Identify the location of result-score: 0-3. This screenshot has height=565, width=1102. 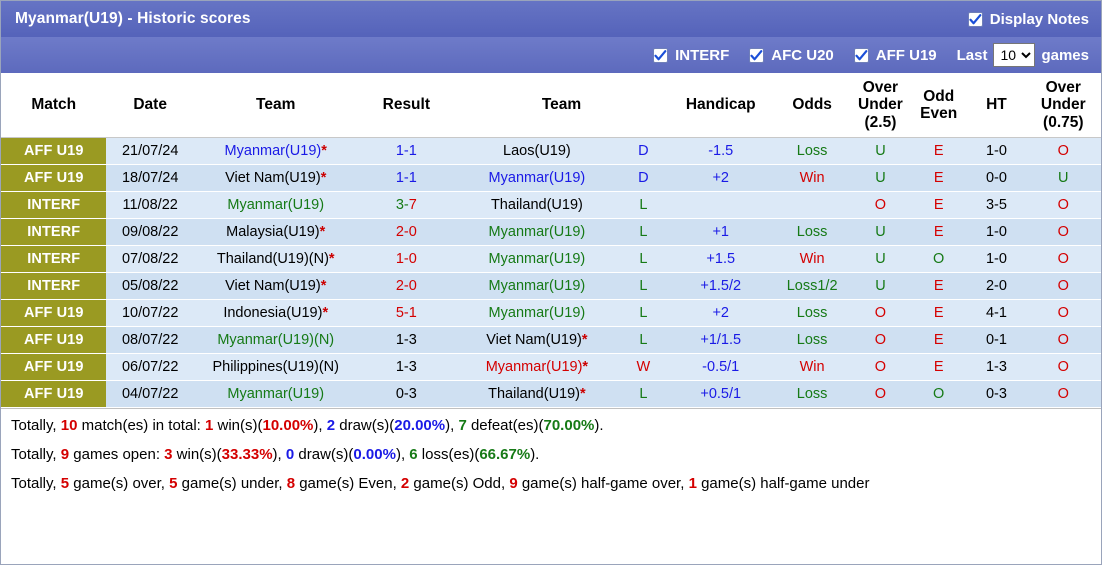
(406, 394).